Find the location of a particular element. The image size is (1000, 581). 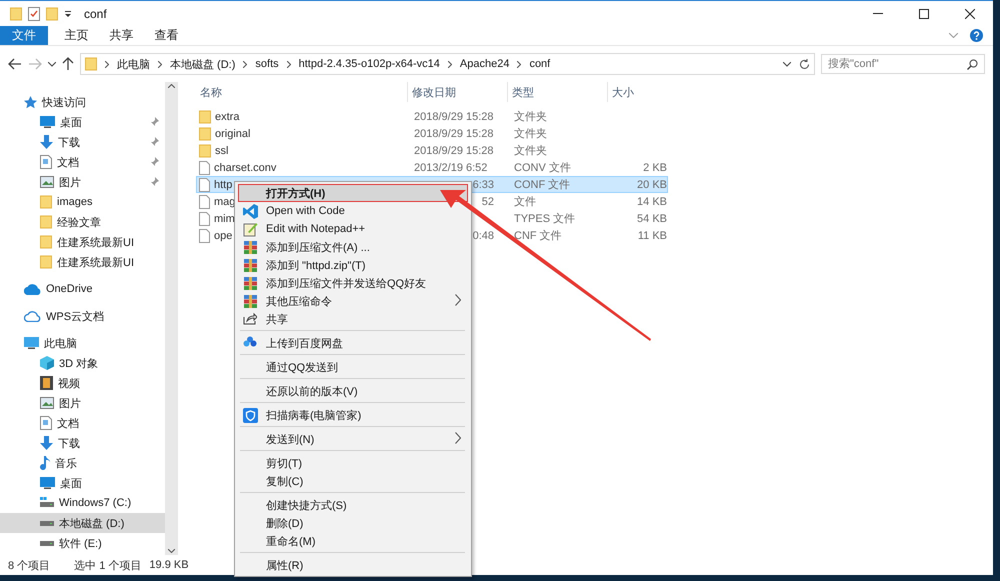

file-type: CNF 文件 is located at coordinates (538, 235).